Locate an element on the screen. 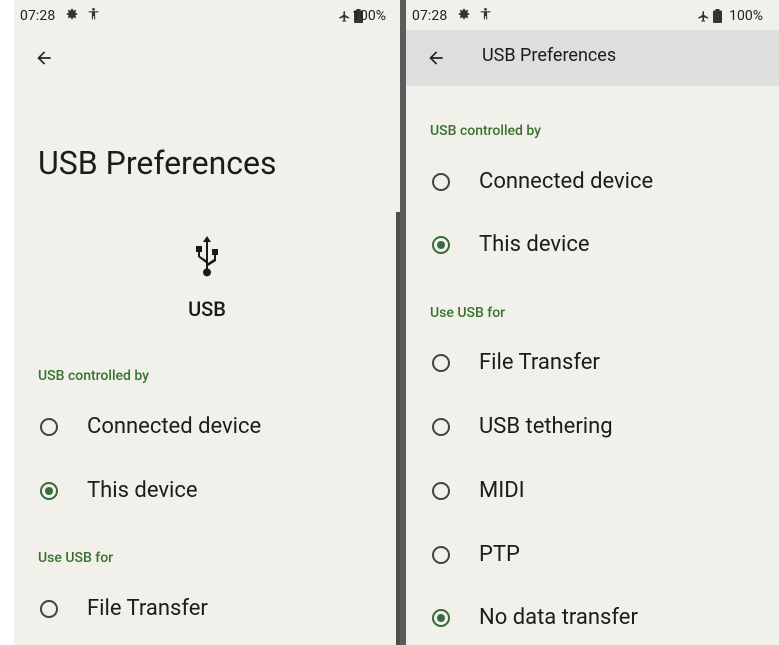 This screenshot has width=779, height=645. radio-label: USB tethering is located at coordinates (546, 426).